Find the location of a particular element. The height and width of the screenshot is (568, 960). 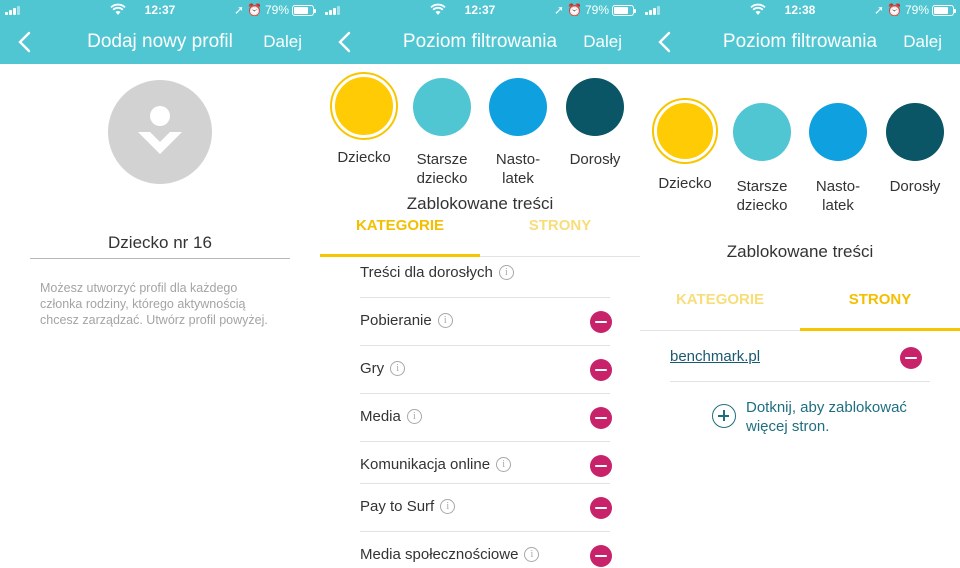

add-site-button: Dotknij, aby zablokować więcej stron. is located at coordinates (827, 417).